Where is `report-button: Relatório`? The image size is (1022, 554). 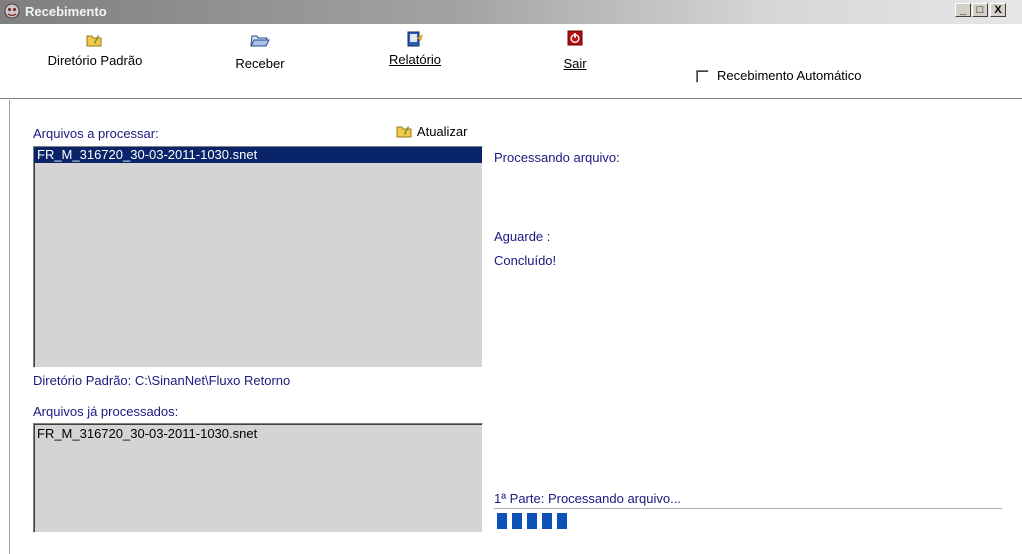
report-button: Relatório is located at coordinates (415, 61).